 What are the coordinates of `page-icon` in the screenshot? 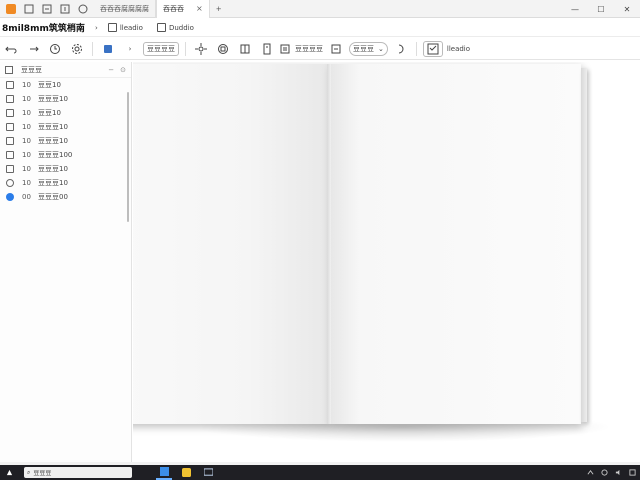 It's located at (161, 27).